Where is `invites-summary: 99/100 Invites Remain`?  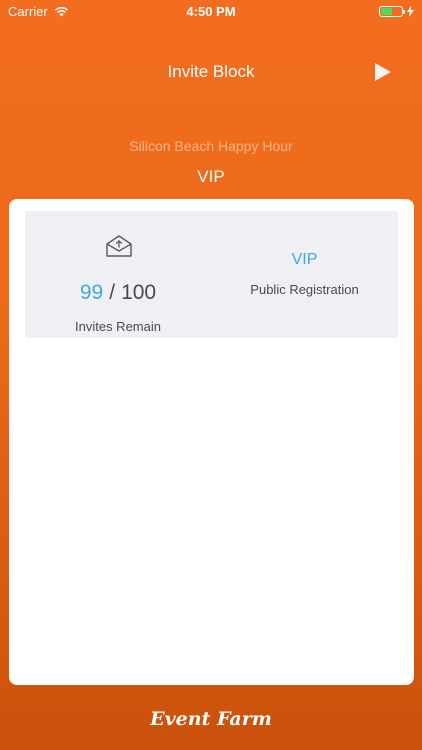 invites-summary: 99/100 Invites Remain is located at coordinates (118, 274).